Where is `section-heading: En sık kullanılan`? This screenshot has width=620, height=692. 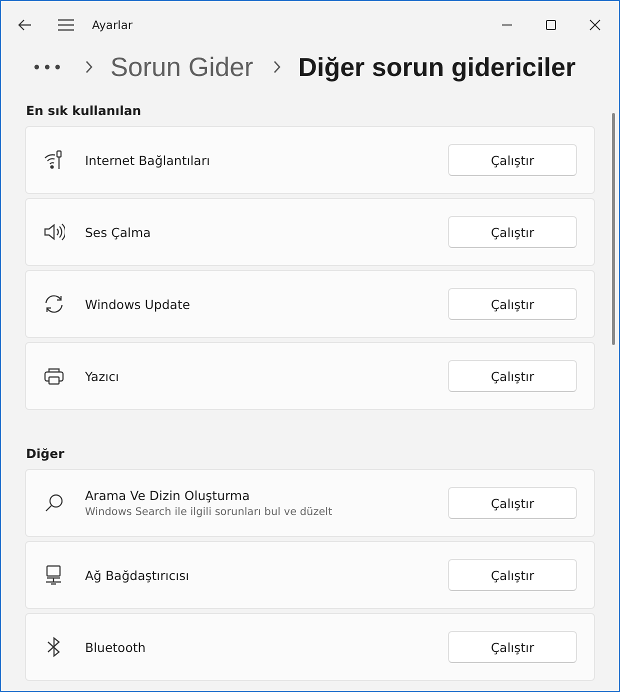
section-heading: En sık kullanılan is located at coordinates (84, 110).